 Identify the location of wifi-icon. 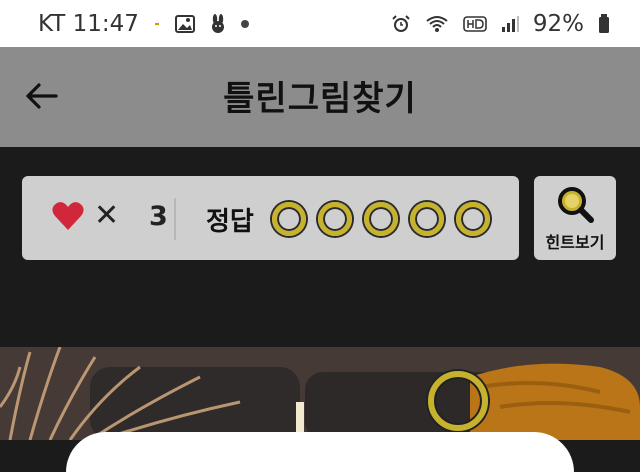
(437, 24).